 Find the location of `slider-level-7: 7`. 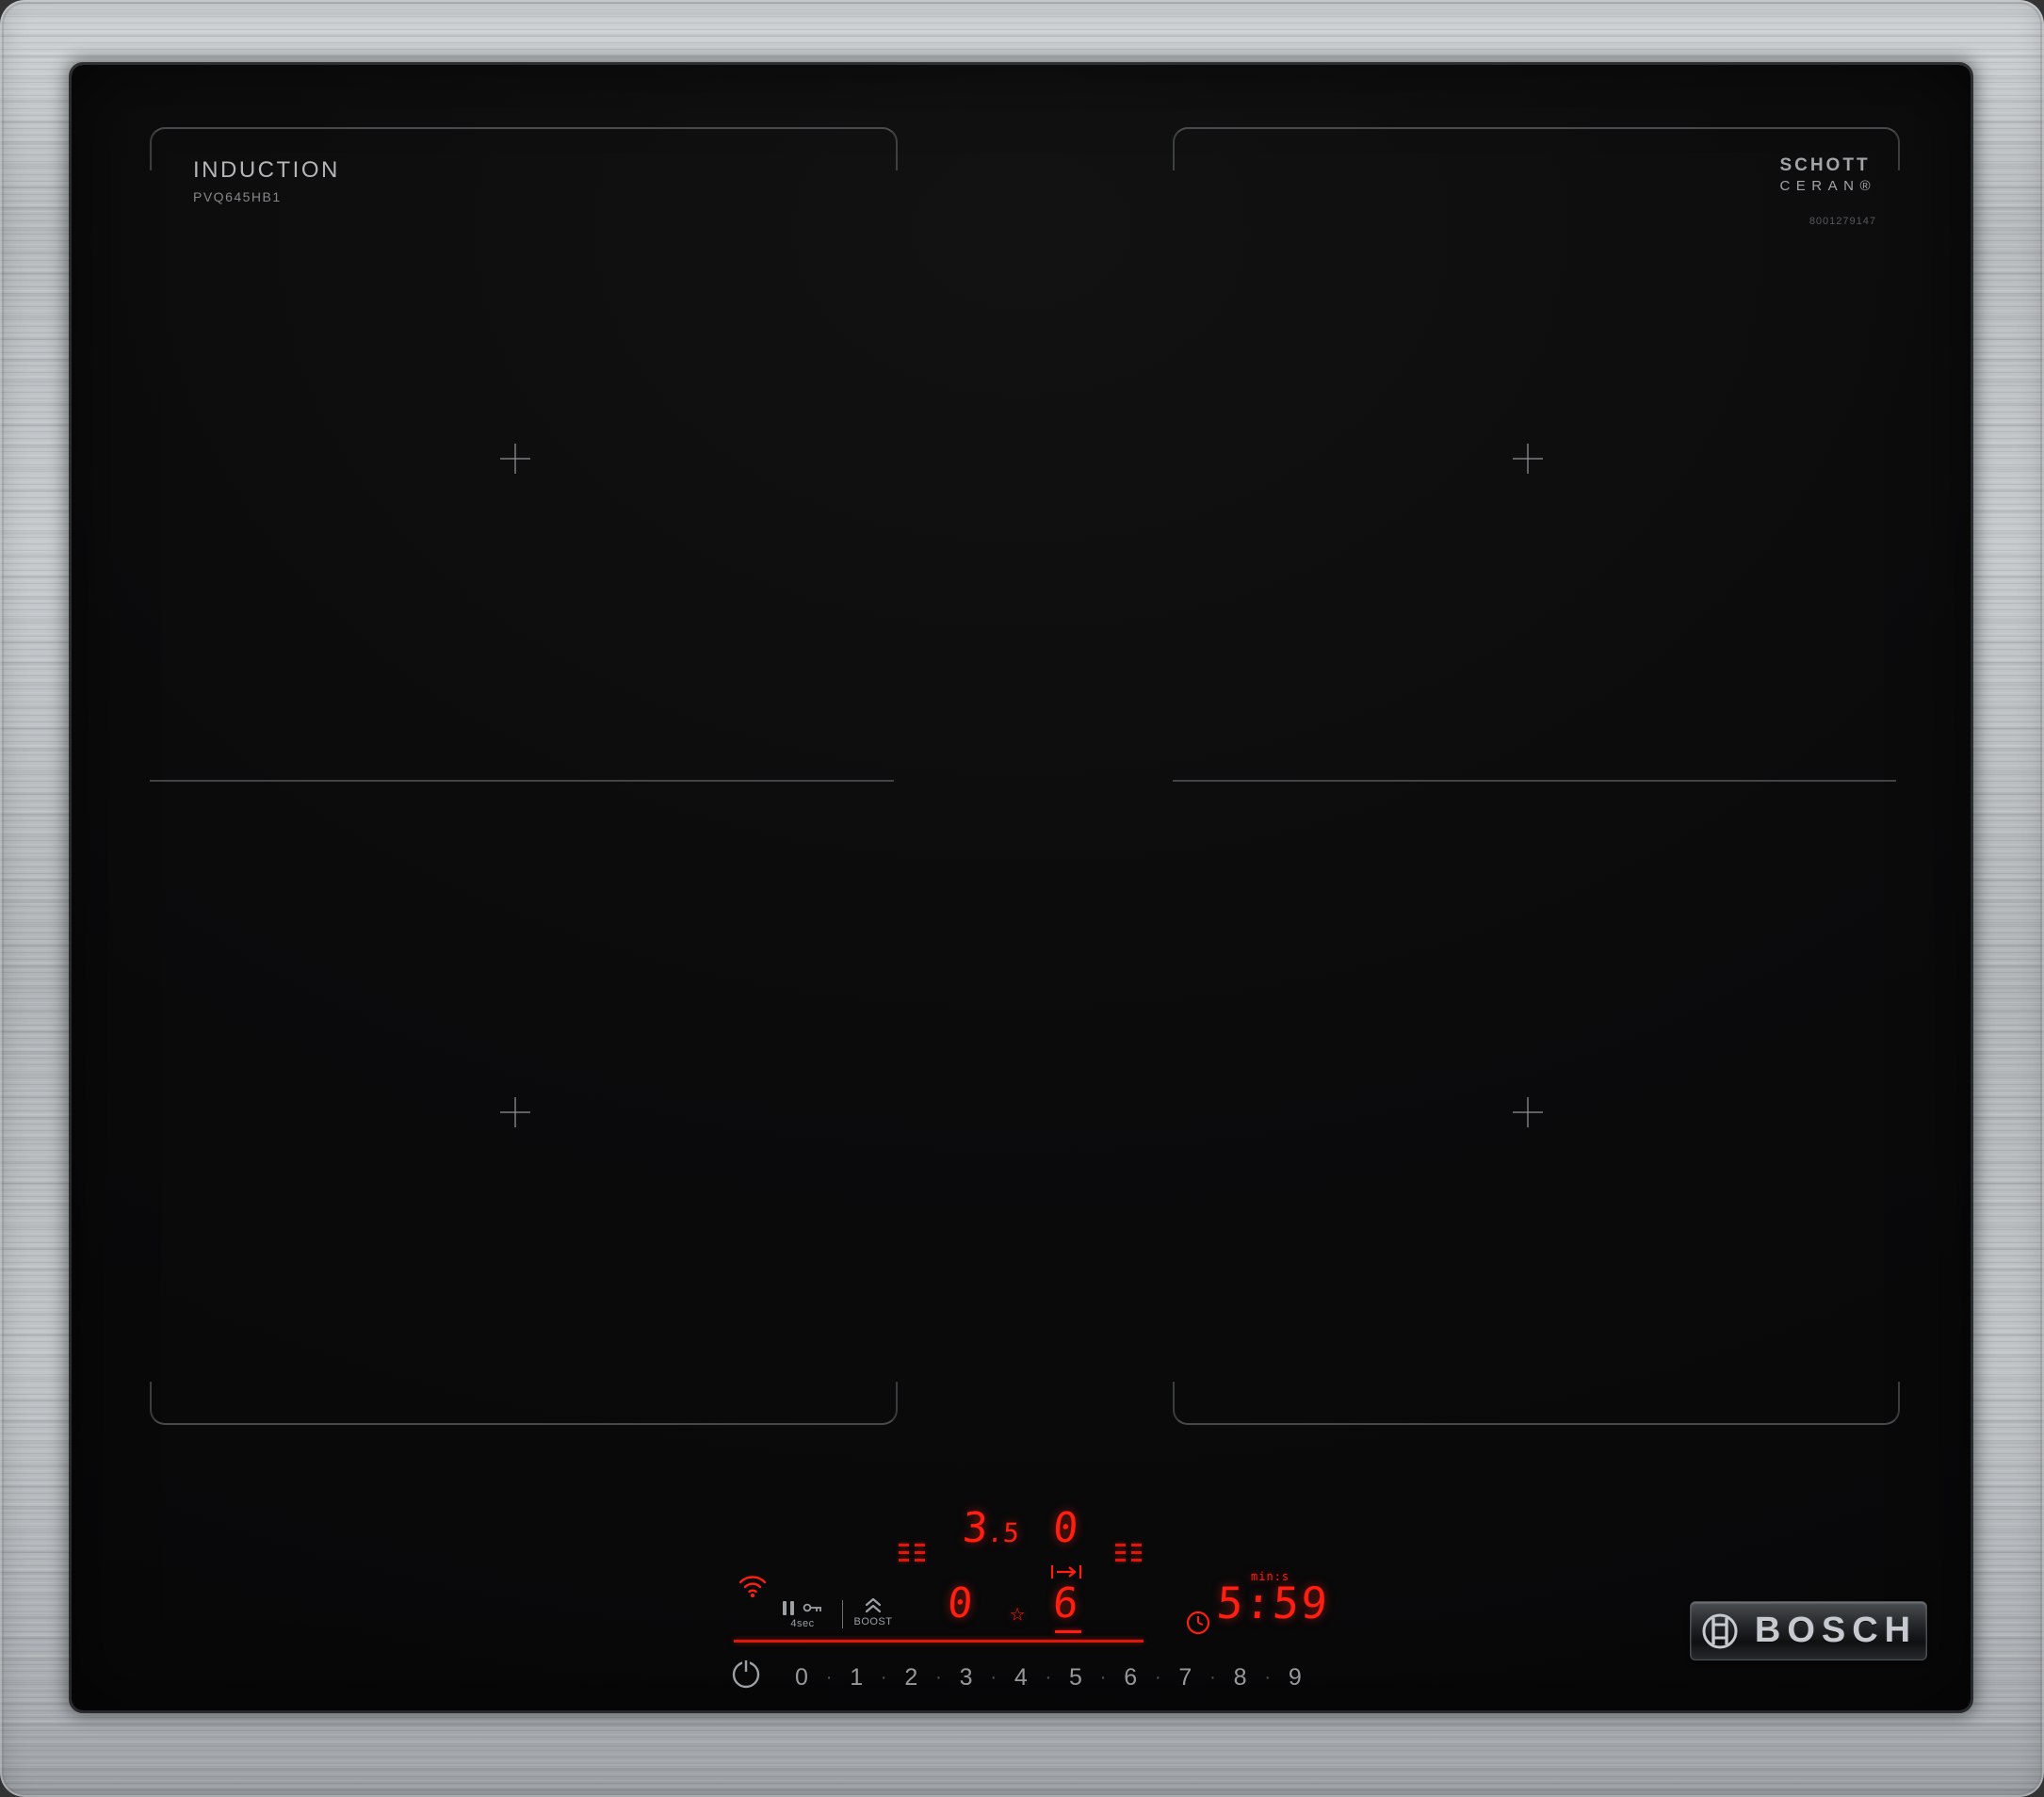

slider-level-7: 7 is located at coordinates (1185, 1678).